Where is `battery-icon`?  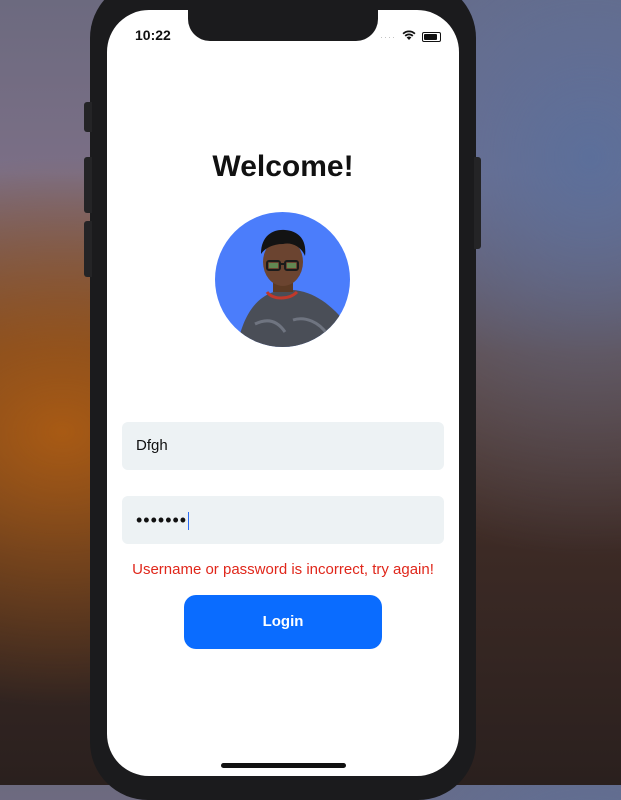 battery-icon is located at coordinates (431, 37).